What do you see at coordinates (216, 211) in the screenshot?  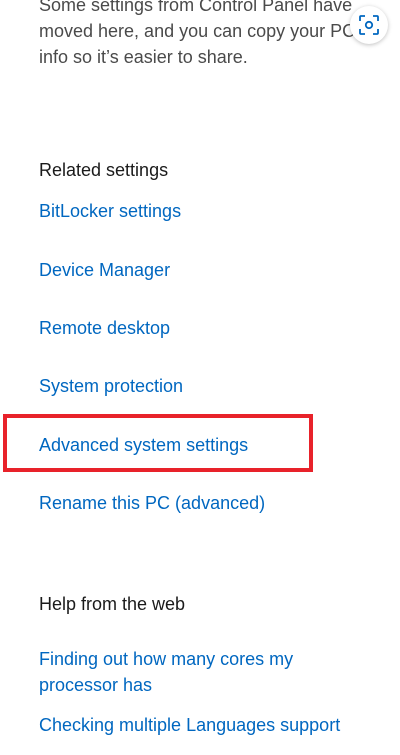 I see `bitlocker-settings-link: BitLocker settings` at bounding box center [216, 211].